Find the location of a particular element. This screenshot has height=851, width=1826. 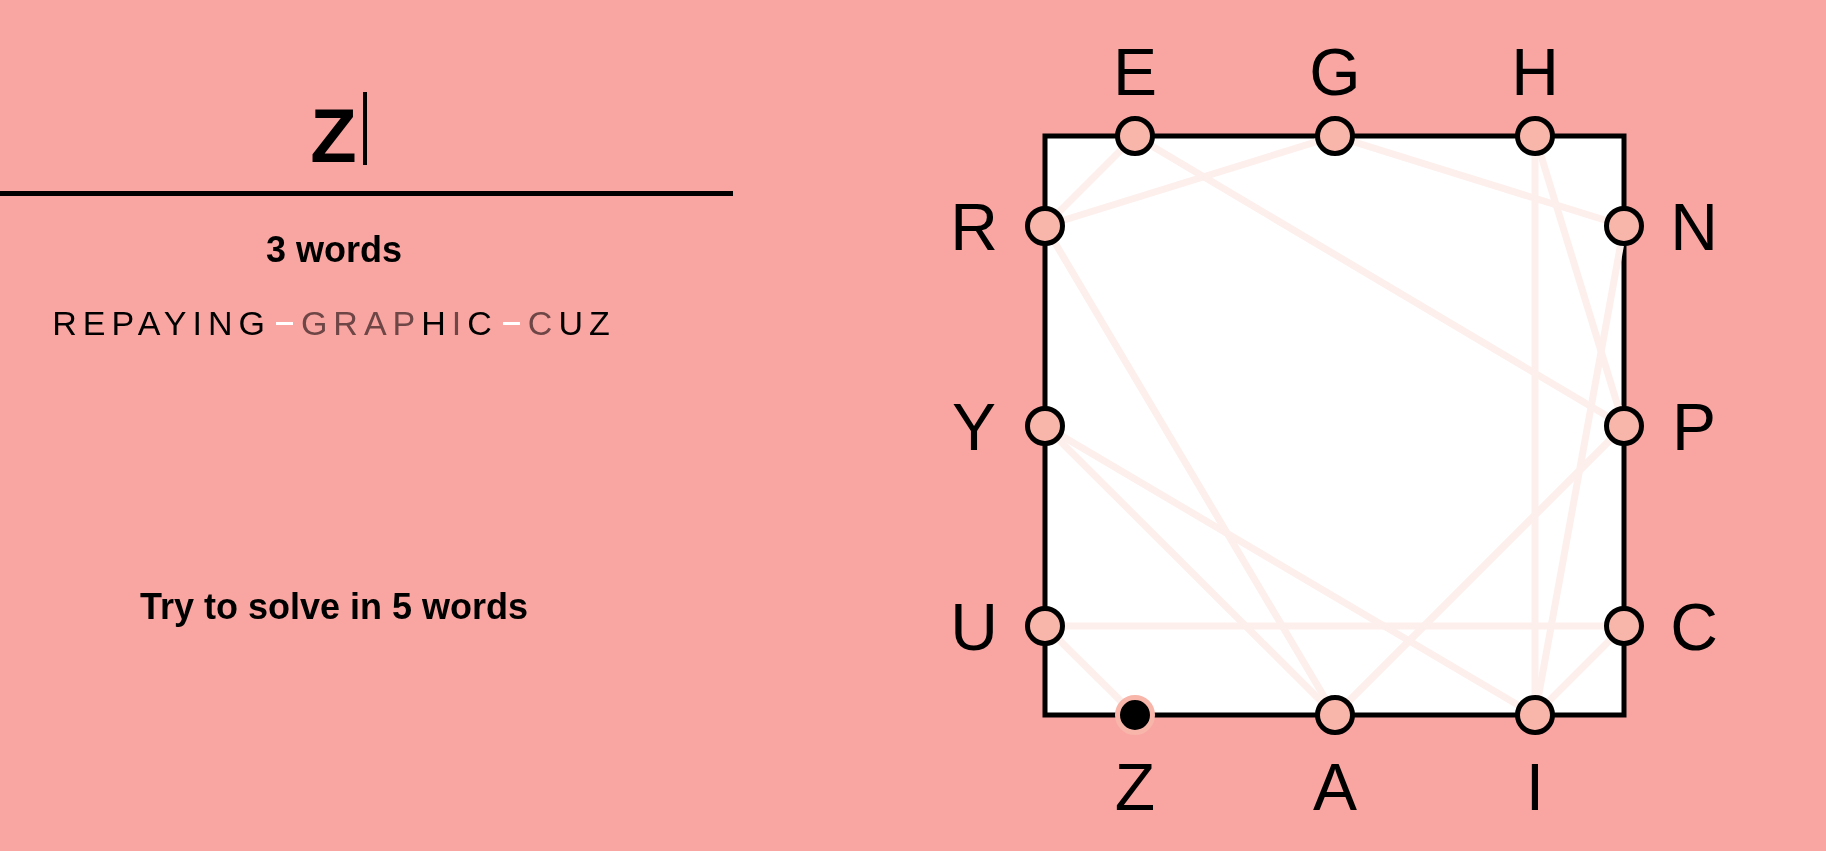

letter-label: U is located at coordinates (974, 626).